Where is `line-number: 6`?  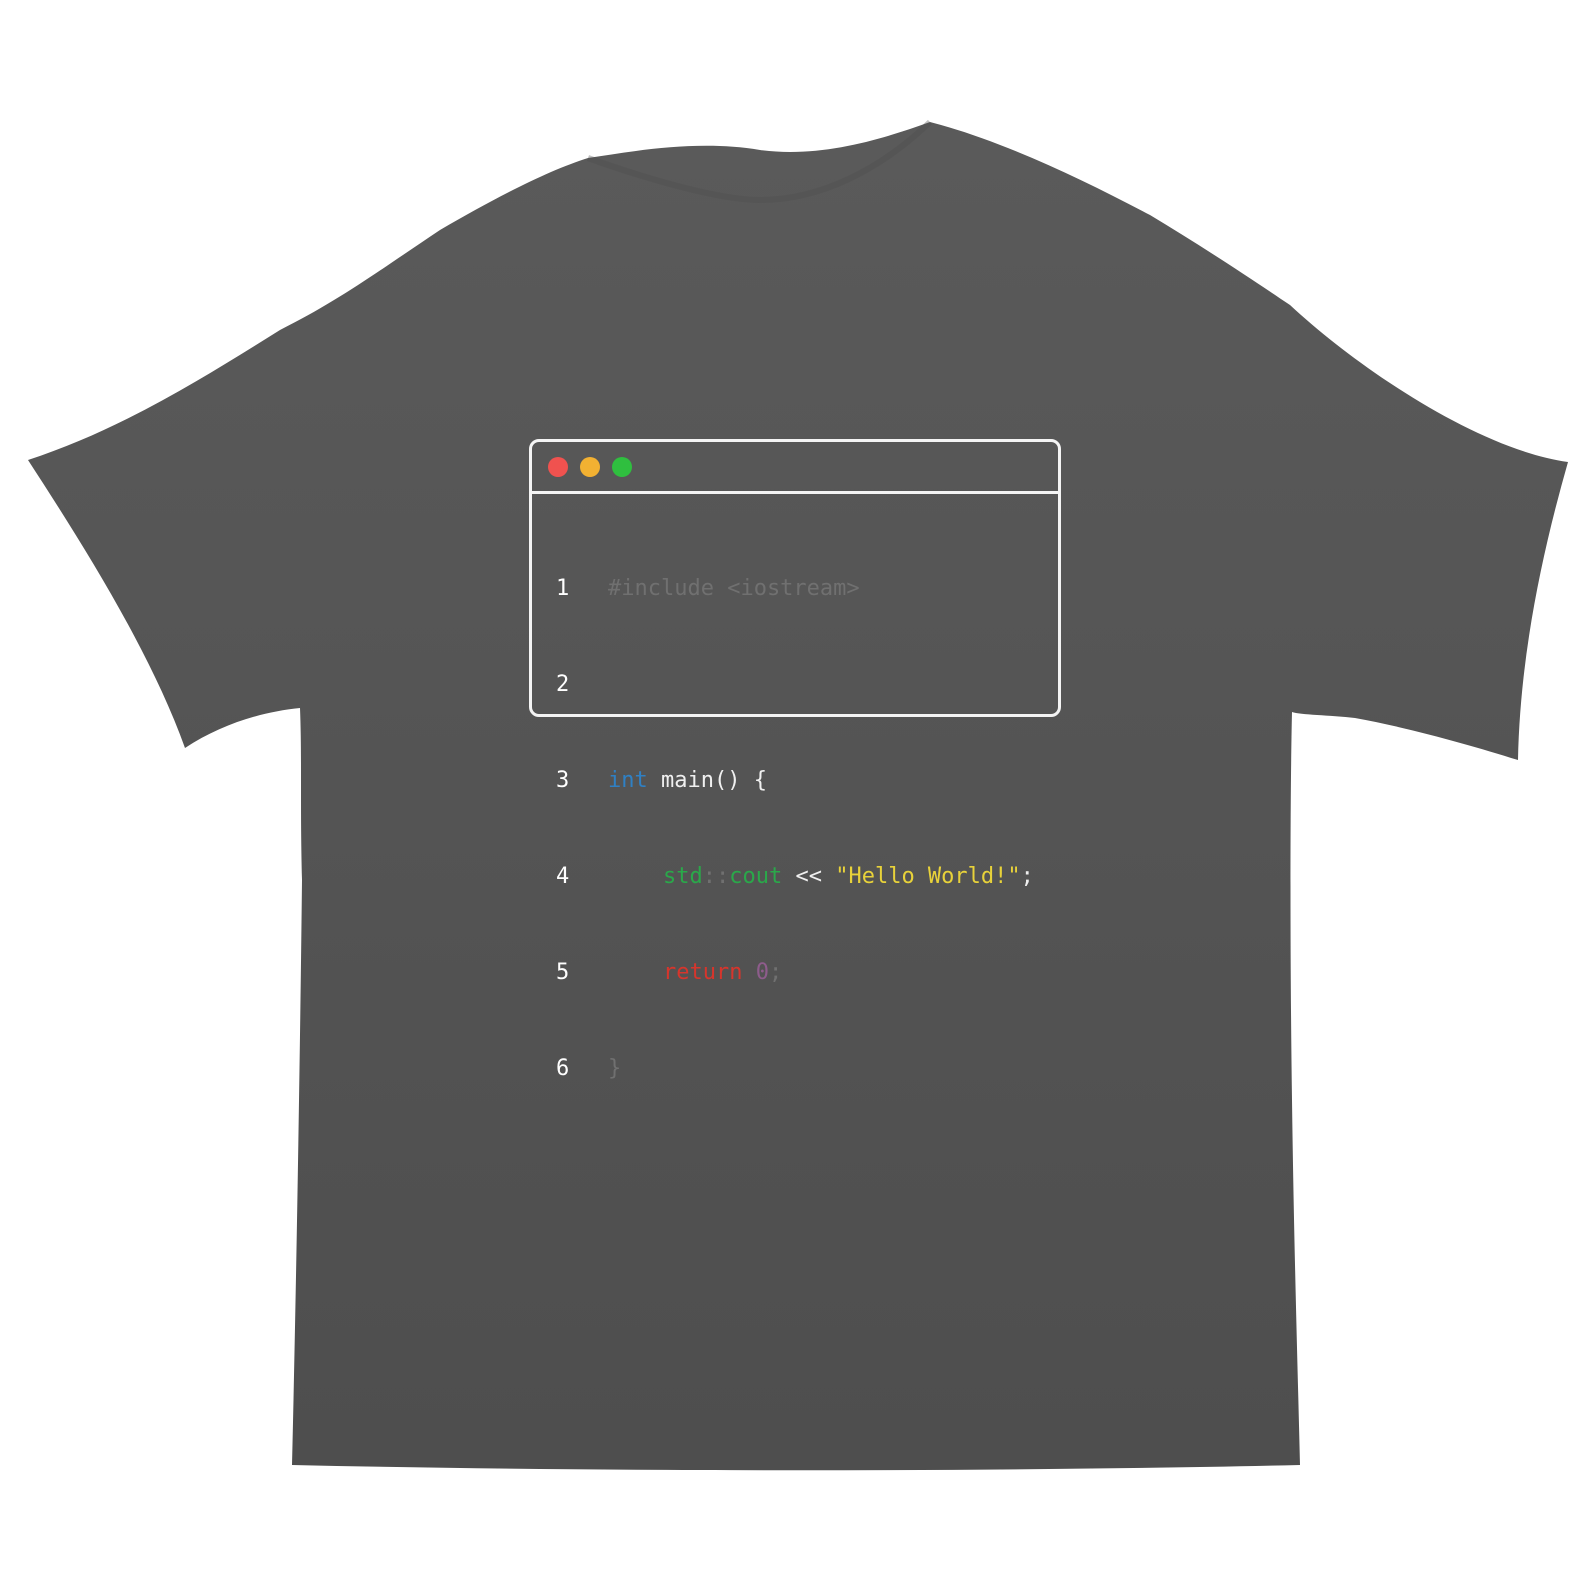
line-number: 6 is located at coordinates (563, 1068).